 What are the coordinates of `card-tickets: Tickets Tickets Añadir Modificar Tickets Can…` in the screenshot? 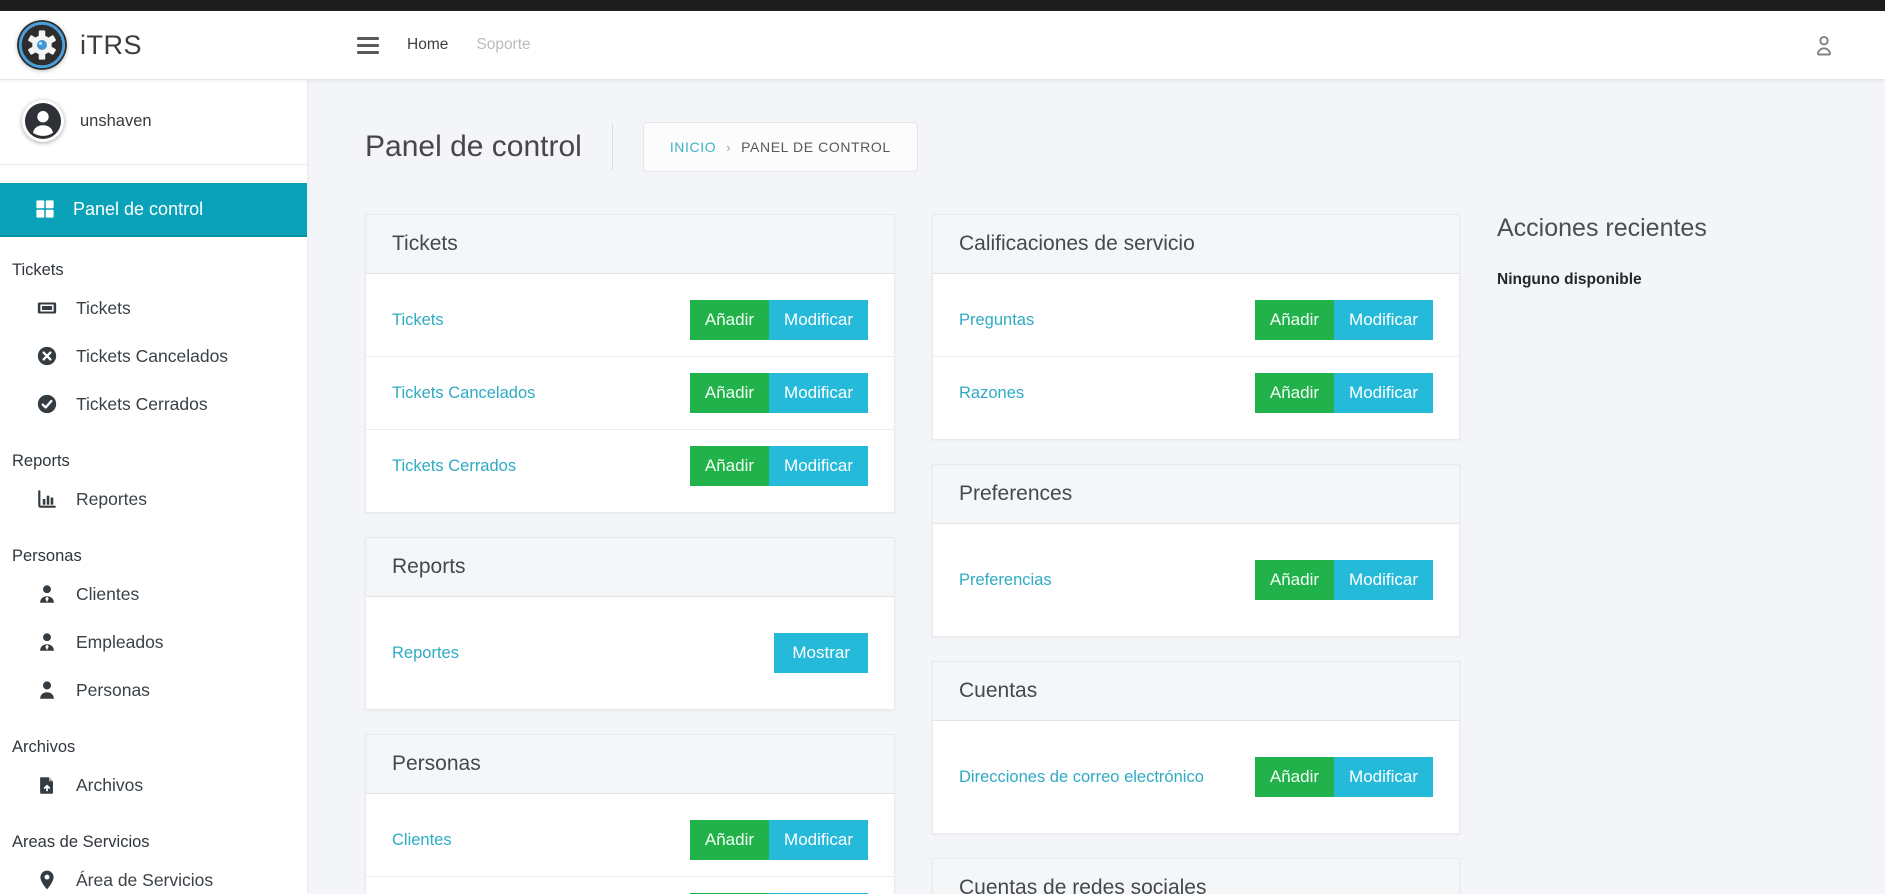 It's located at (630, 363).